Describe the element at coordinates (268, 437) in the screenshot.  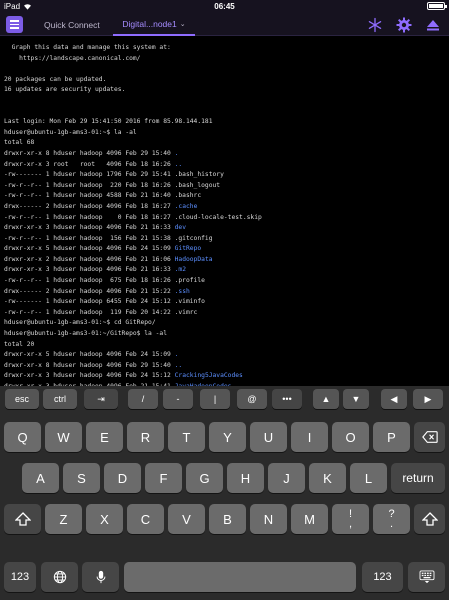
I see `key-u: U` at that location.